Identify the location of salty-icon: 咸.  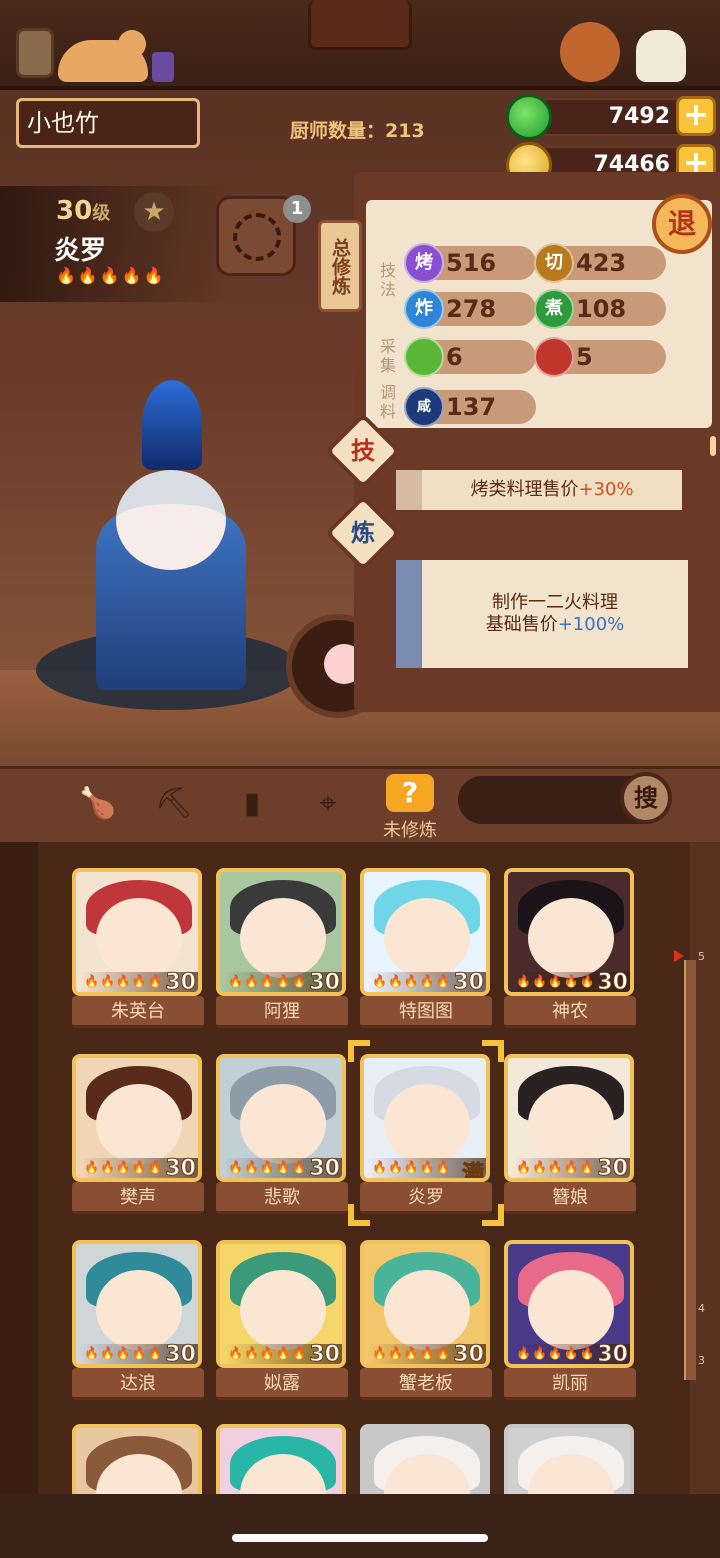
(424, 407).